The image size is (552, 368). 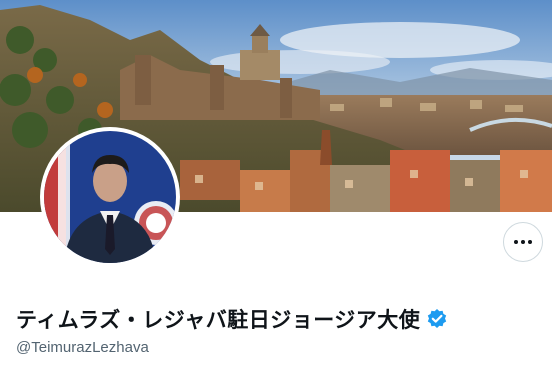 What do you see at coordinates (437, 319) in the screenshot?
I see `verified-badge-icon` at bounding box center [437, 319].